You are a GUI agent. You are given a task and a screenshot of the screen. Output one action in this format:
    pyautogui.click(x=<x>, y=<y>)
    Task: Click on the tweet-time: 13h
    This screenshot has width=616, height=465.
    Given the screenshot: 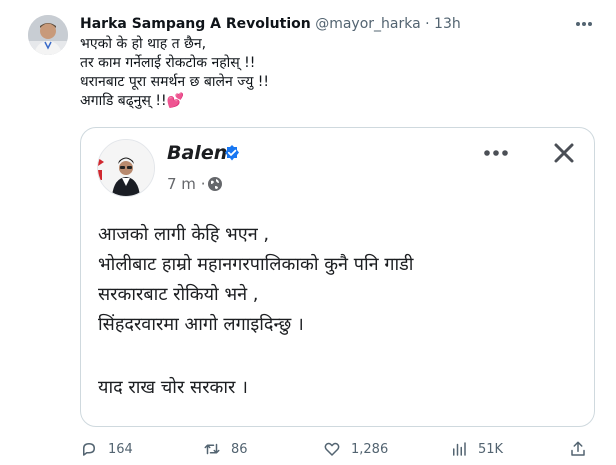 What is the action you would take?
    pyautogui.click(x=447, y=24)
    